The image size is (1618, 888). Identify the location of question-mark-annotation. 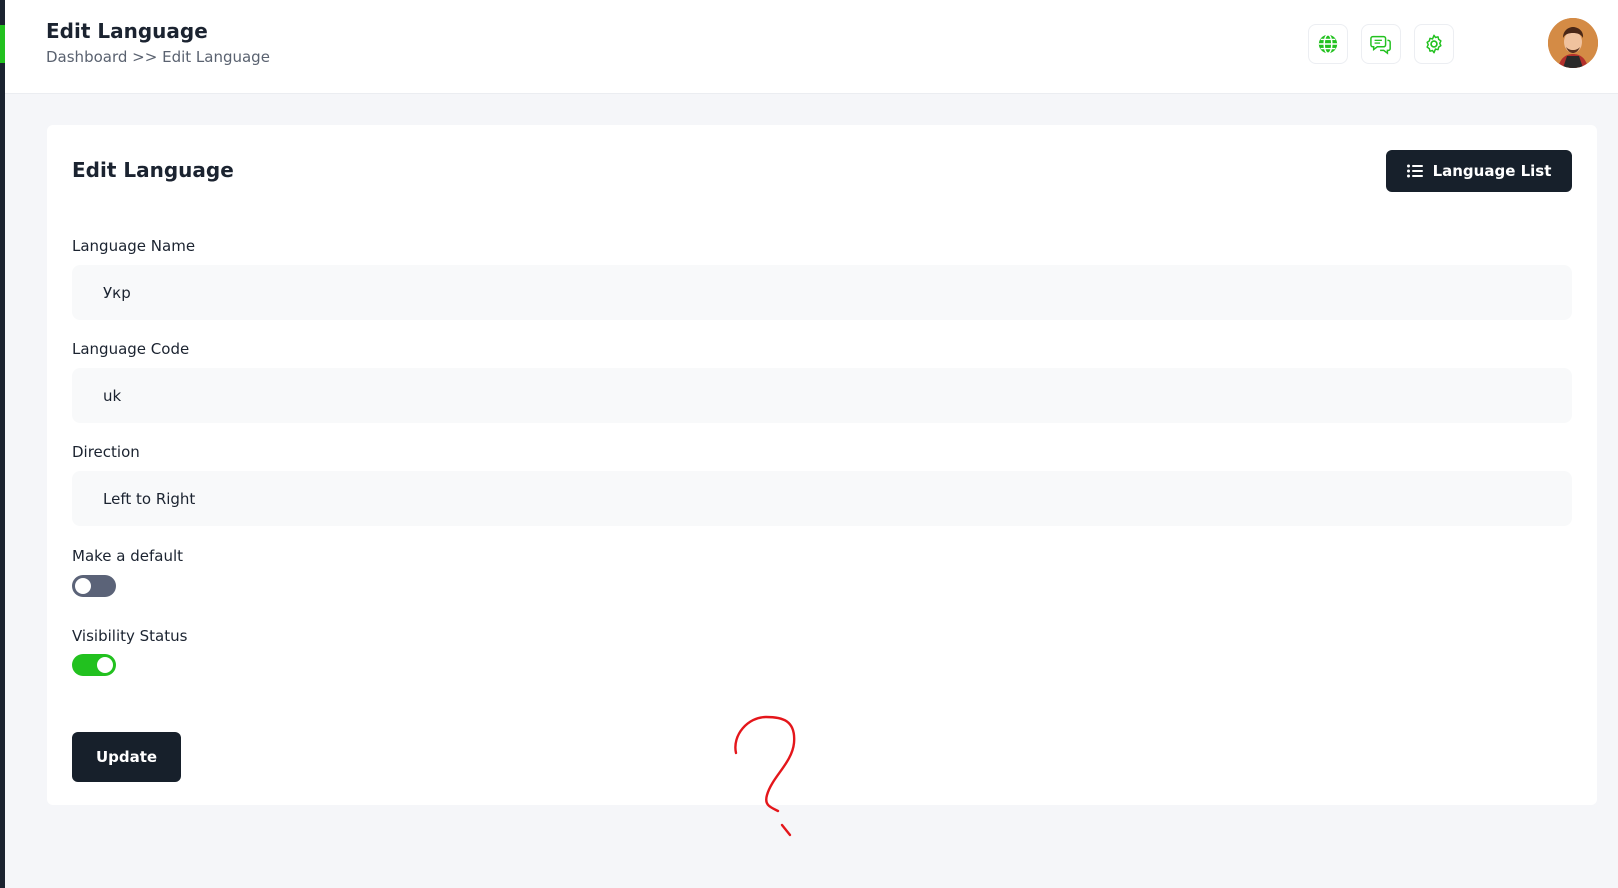
(765, 776).